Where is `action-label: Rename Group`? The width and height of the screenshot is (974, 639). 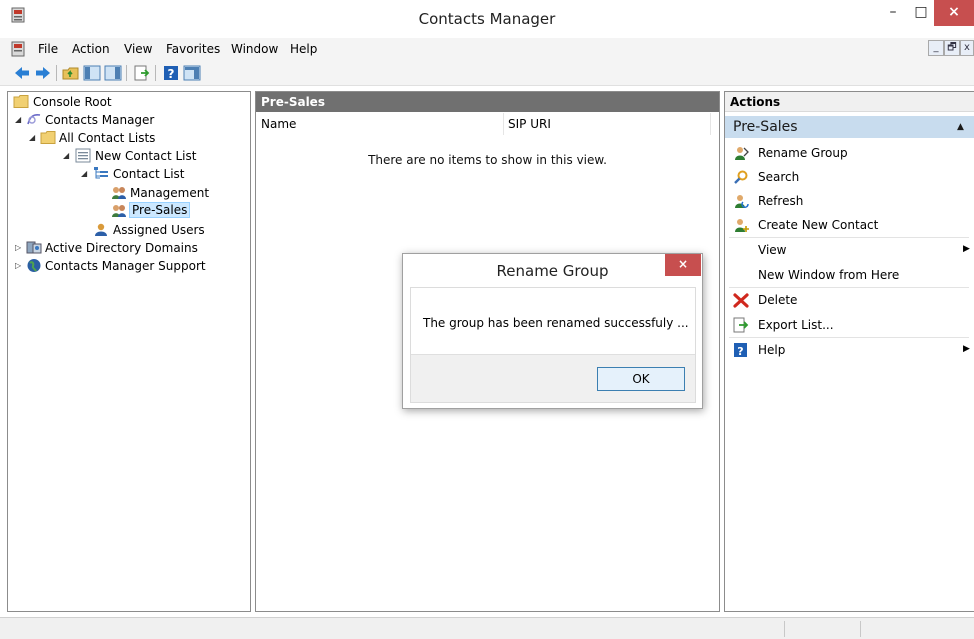
action-label: Rename Group is located at coordinates (803, 153).